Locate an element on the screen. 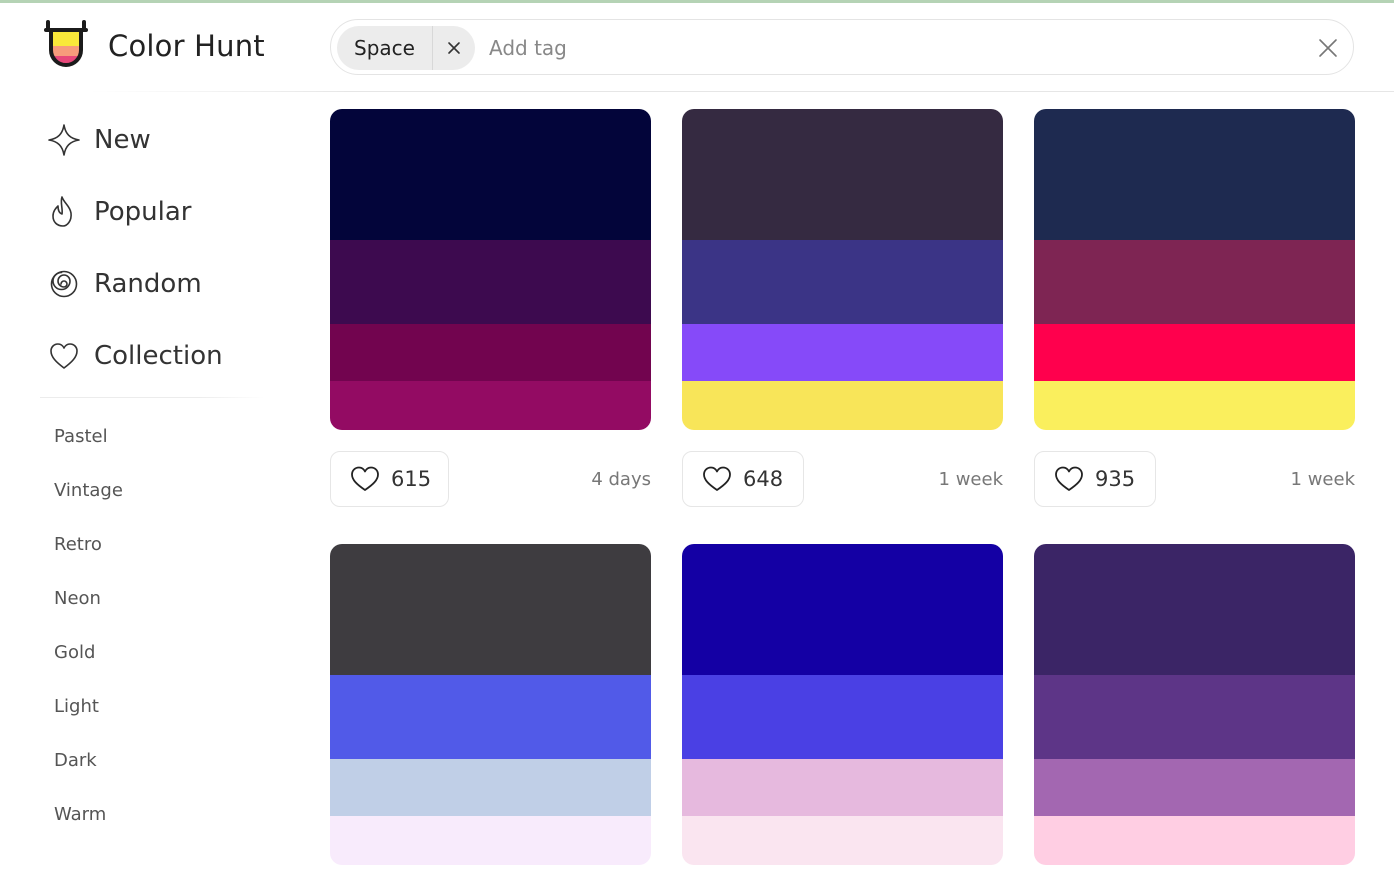 The width and height of the screenshot is (1394, 870). color-hunt-logo-icon is located at coordinates (66, 43).